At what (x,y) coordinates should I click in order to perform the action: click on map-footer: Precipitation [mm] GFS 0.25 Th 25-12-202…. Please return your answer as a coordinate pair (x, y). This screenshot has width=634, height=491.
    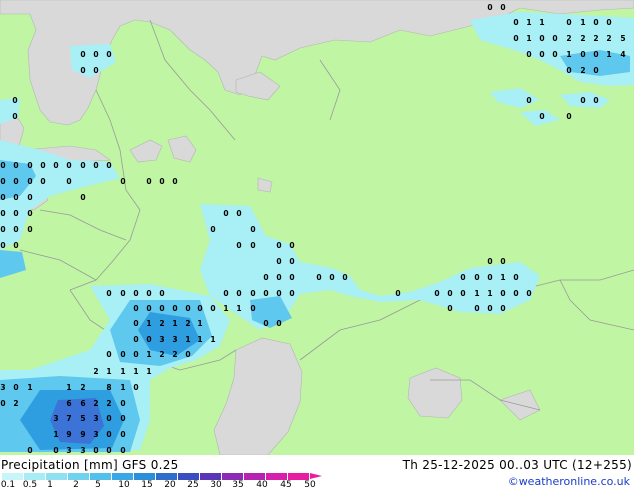
    Looking at the image, I should click on (317, 472).